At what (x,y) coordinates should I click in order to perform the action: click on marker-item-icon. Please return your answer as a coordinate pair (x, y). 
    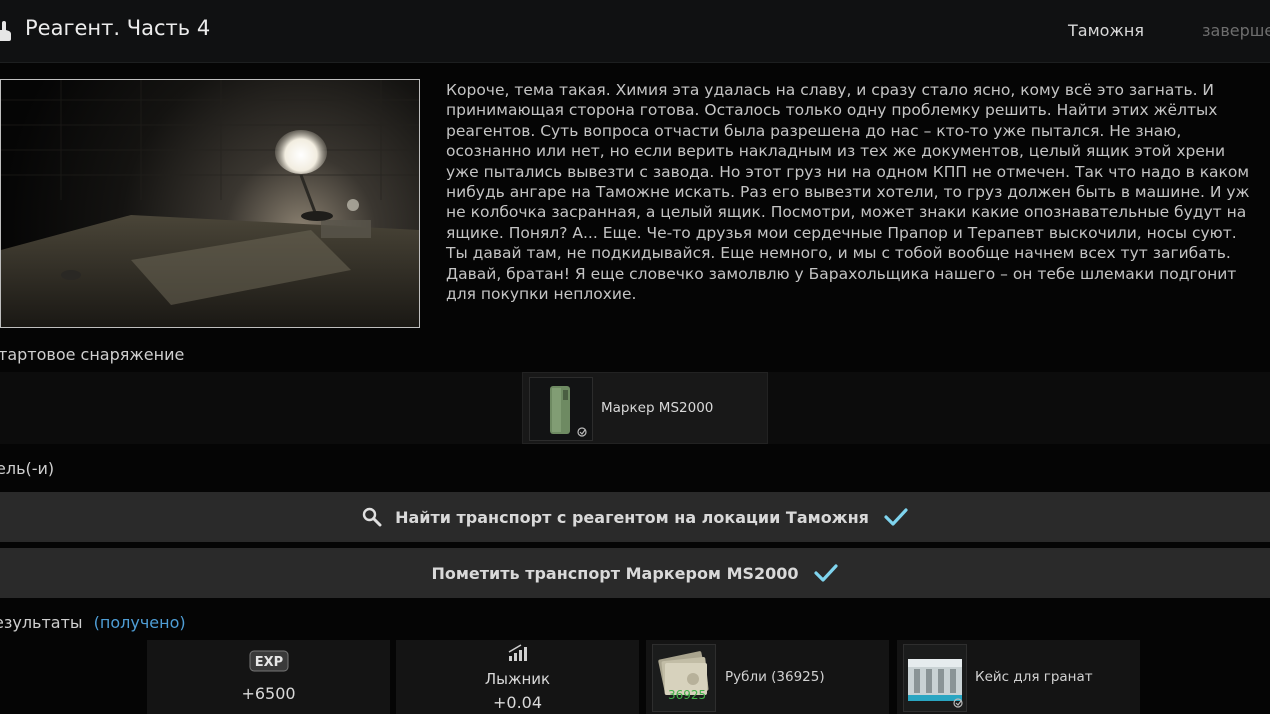
    Looking at the image, I should click on (561, 409).